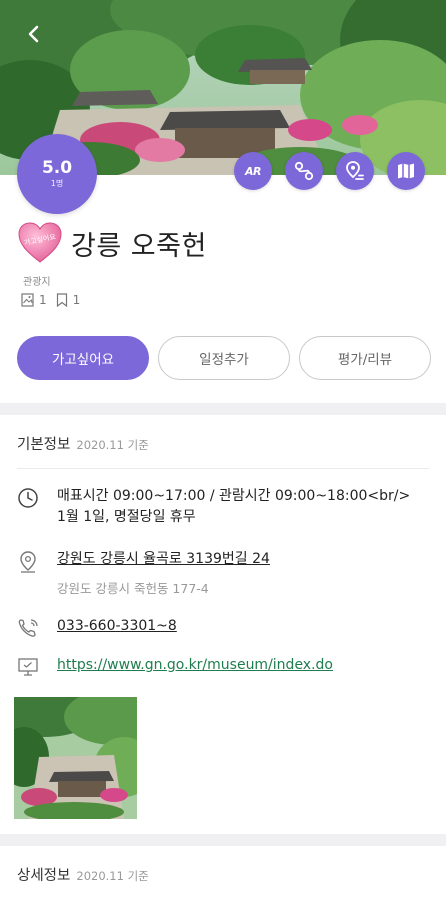 This screenshot has width=446, height=900. I want to click on photo-count: 1, so click(34, 300).